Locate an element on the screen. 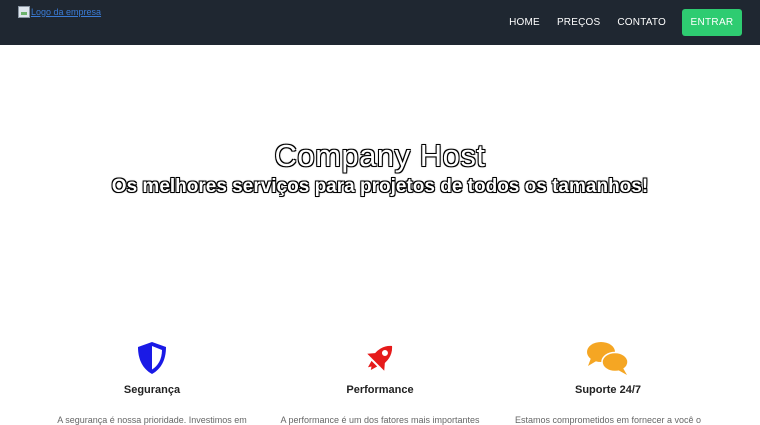  rocket-icon is located at coordinates (380, 358).